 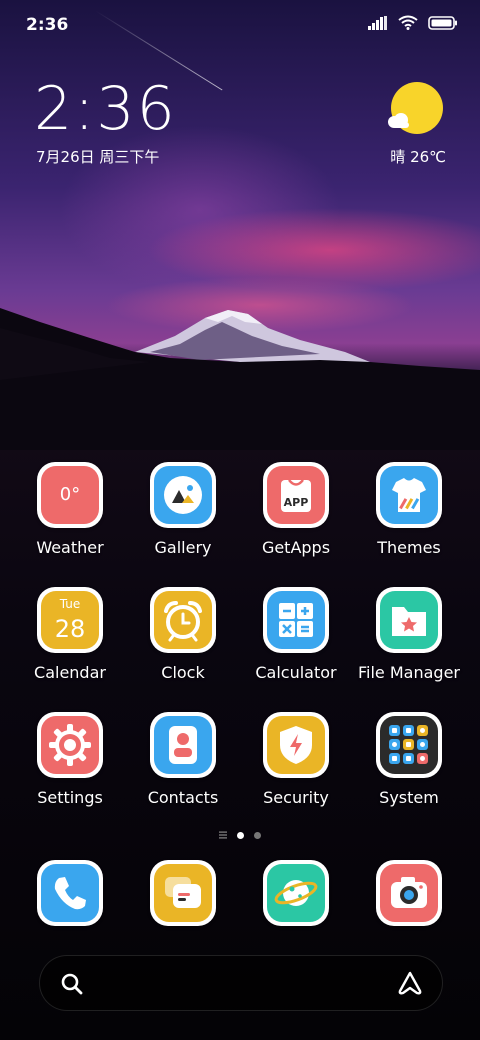 What do you see at coordinates (296, 672) in the screenshot?
I see `app-label: Calculator` at bounding box center [296, 672].